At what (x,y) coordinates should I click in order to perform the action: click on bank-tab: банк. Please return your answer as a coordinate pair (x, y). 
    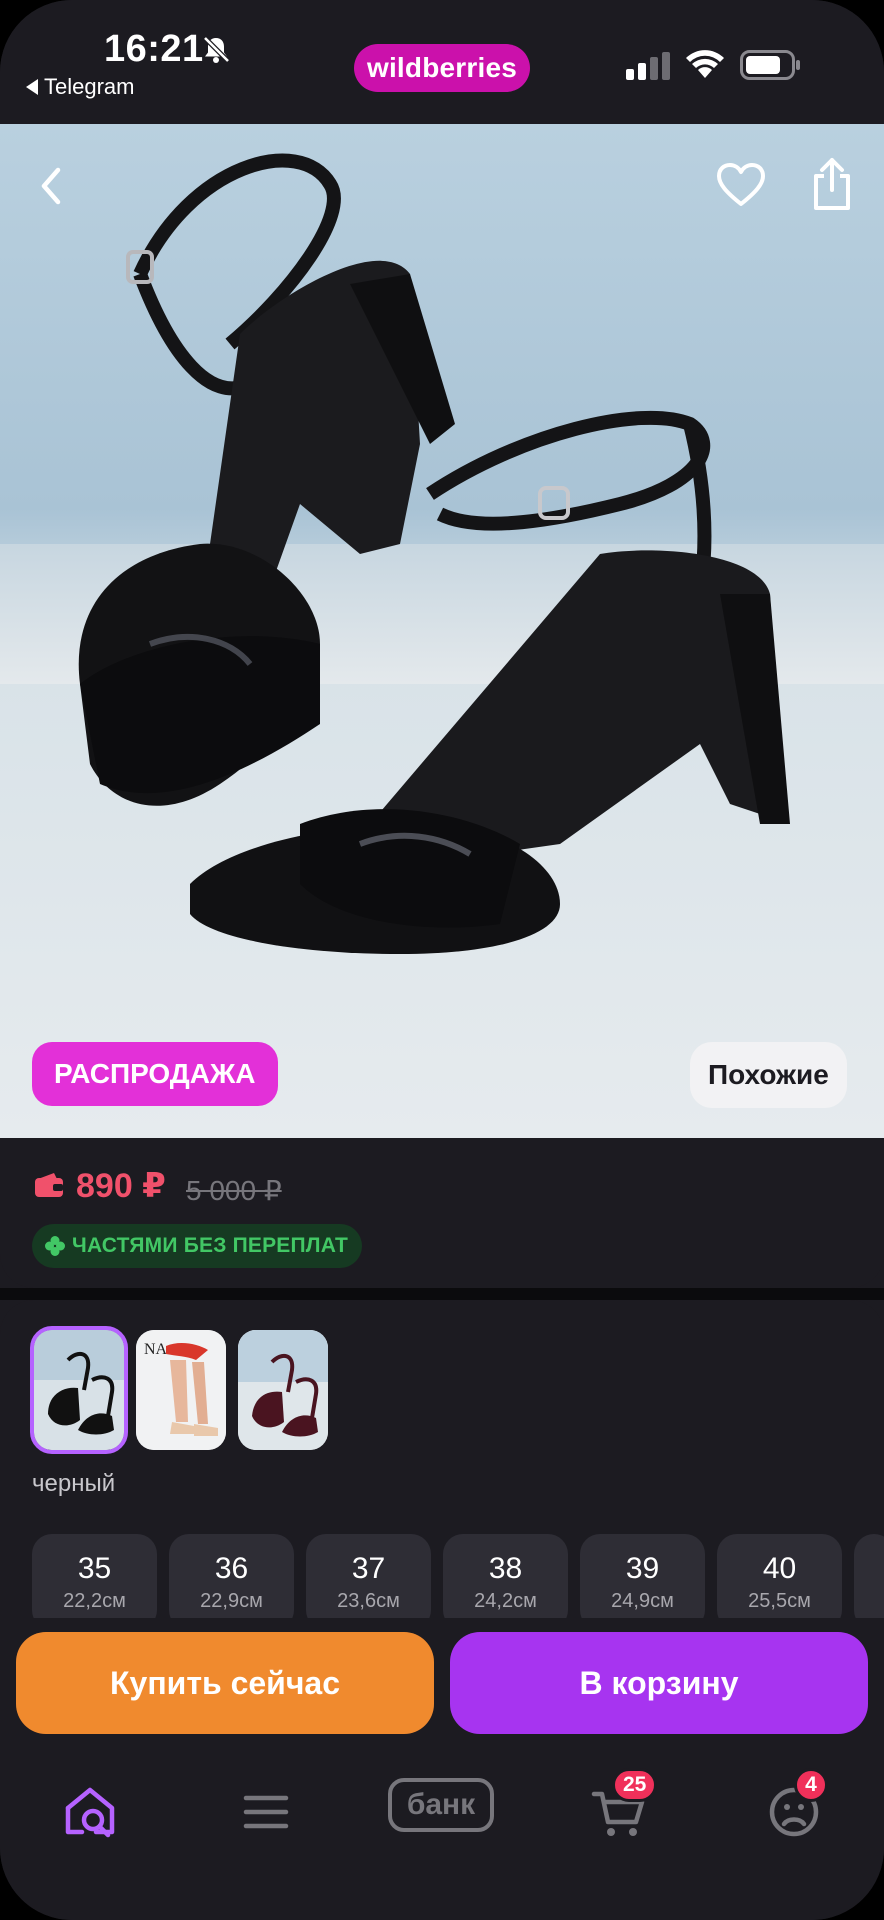
    Looking at the image, I should click on (441, 1805).